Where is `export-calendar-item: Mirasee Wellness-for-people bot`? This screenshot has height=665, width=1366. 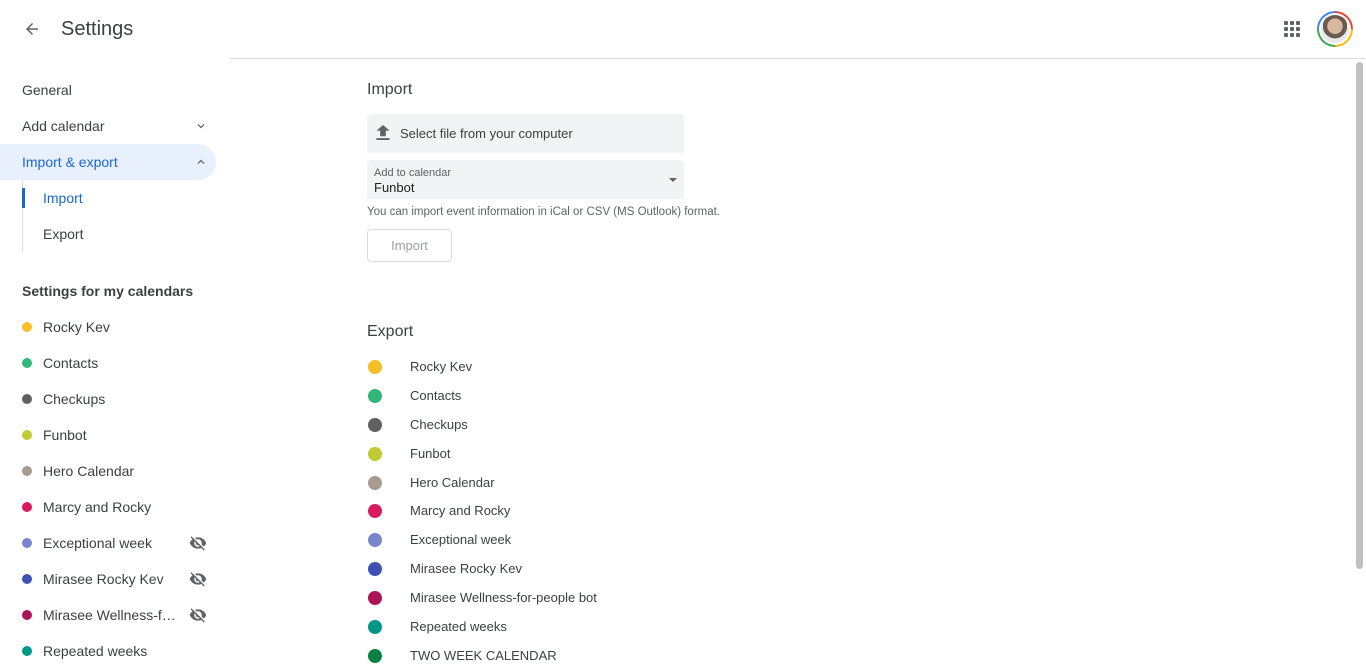
export-calendar-item: Mirasee Wellness-for-people bot is located at coordinates (567, 597).